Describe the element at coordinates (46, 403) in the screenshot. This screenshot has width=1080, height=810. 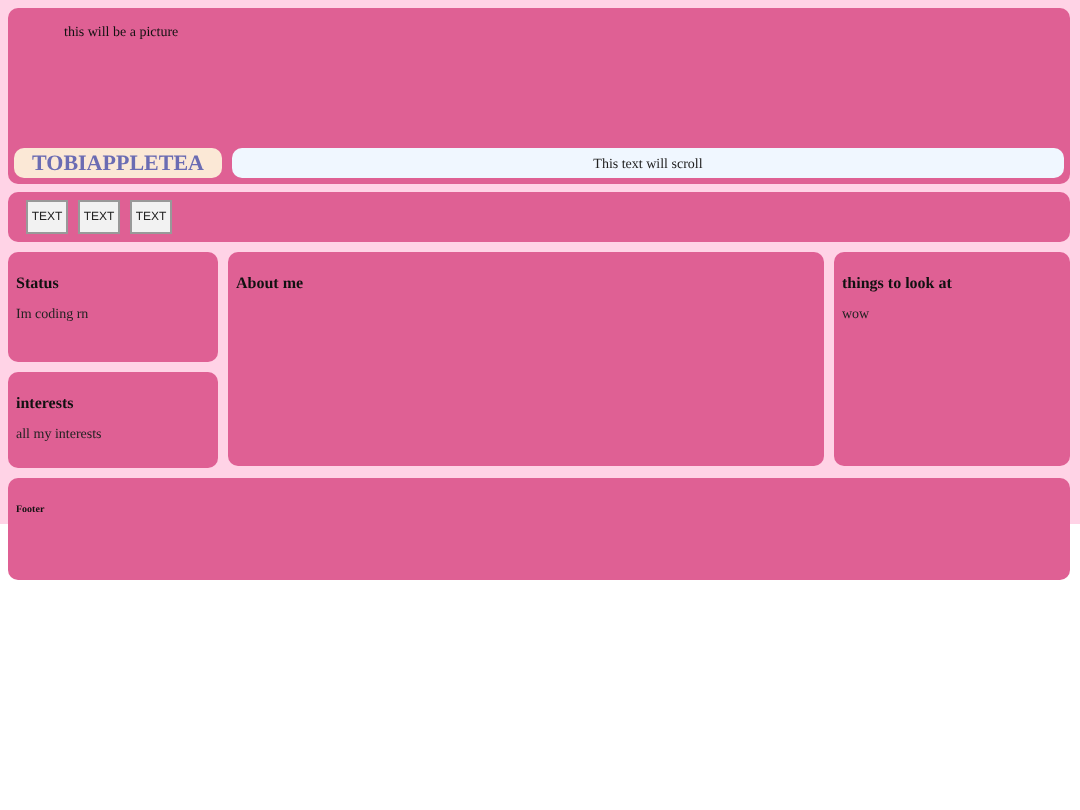
I see `card-title: interests` at that location.